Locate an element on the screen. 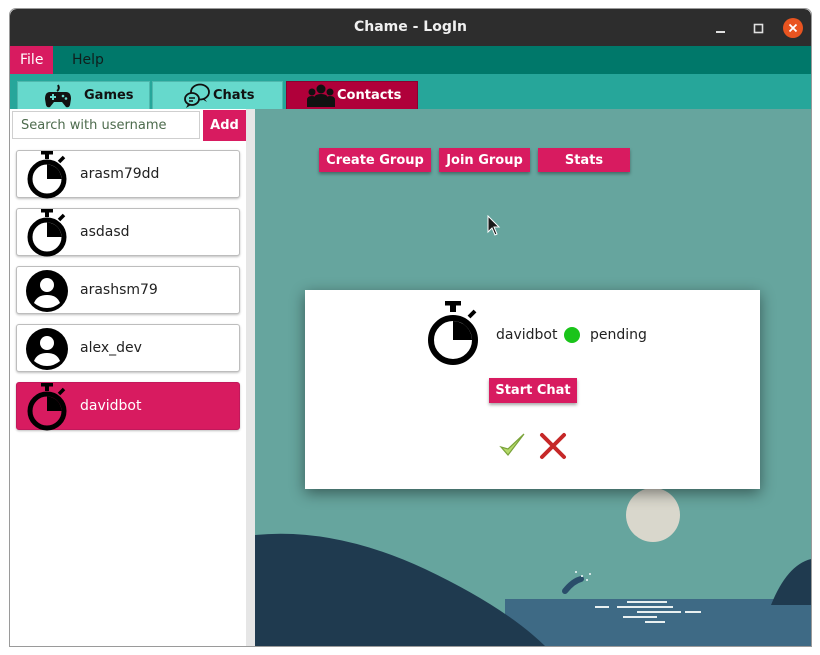  close-icon is located at coordinates (793, 28).